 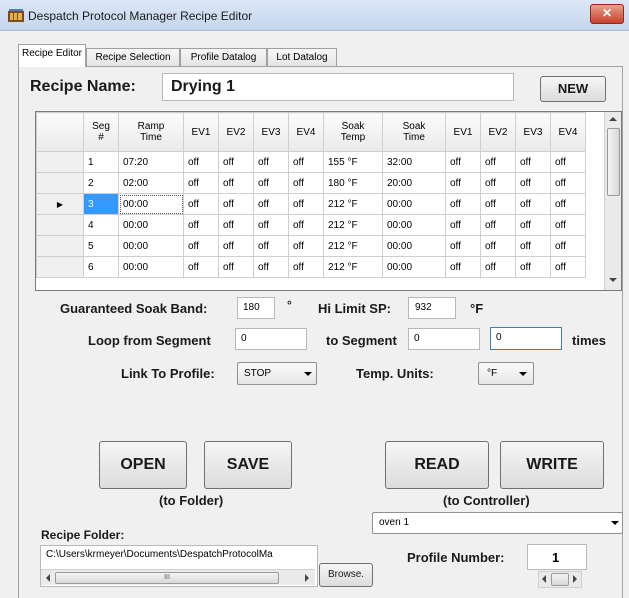 I want to click on scroll-down-icon, so click(x=613, y=280).